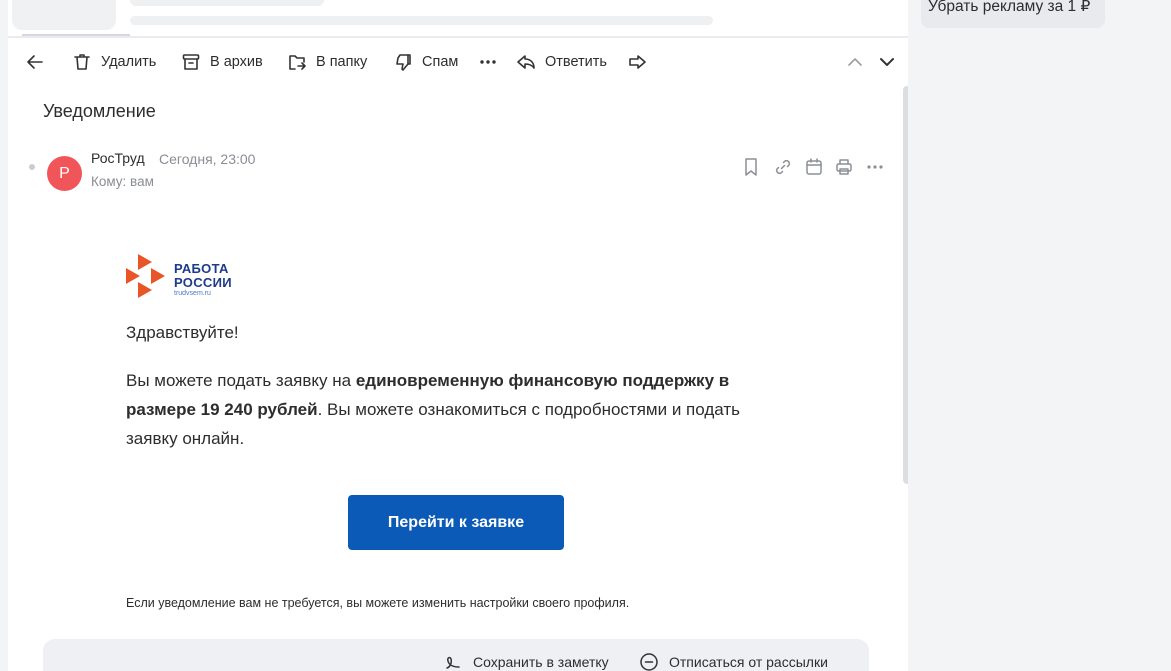  Describe the element at coordinates (748, 662) in the screenshot. I see `unsubscribe-label: Отписаться от рассылки` at that location.